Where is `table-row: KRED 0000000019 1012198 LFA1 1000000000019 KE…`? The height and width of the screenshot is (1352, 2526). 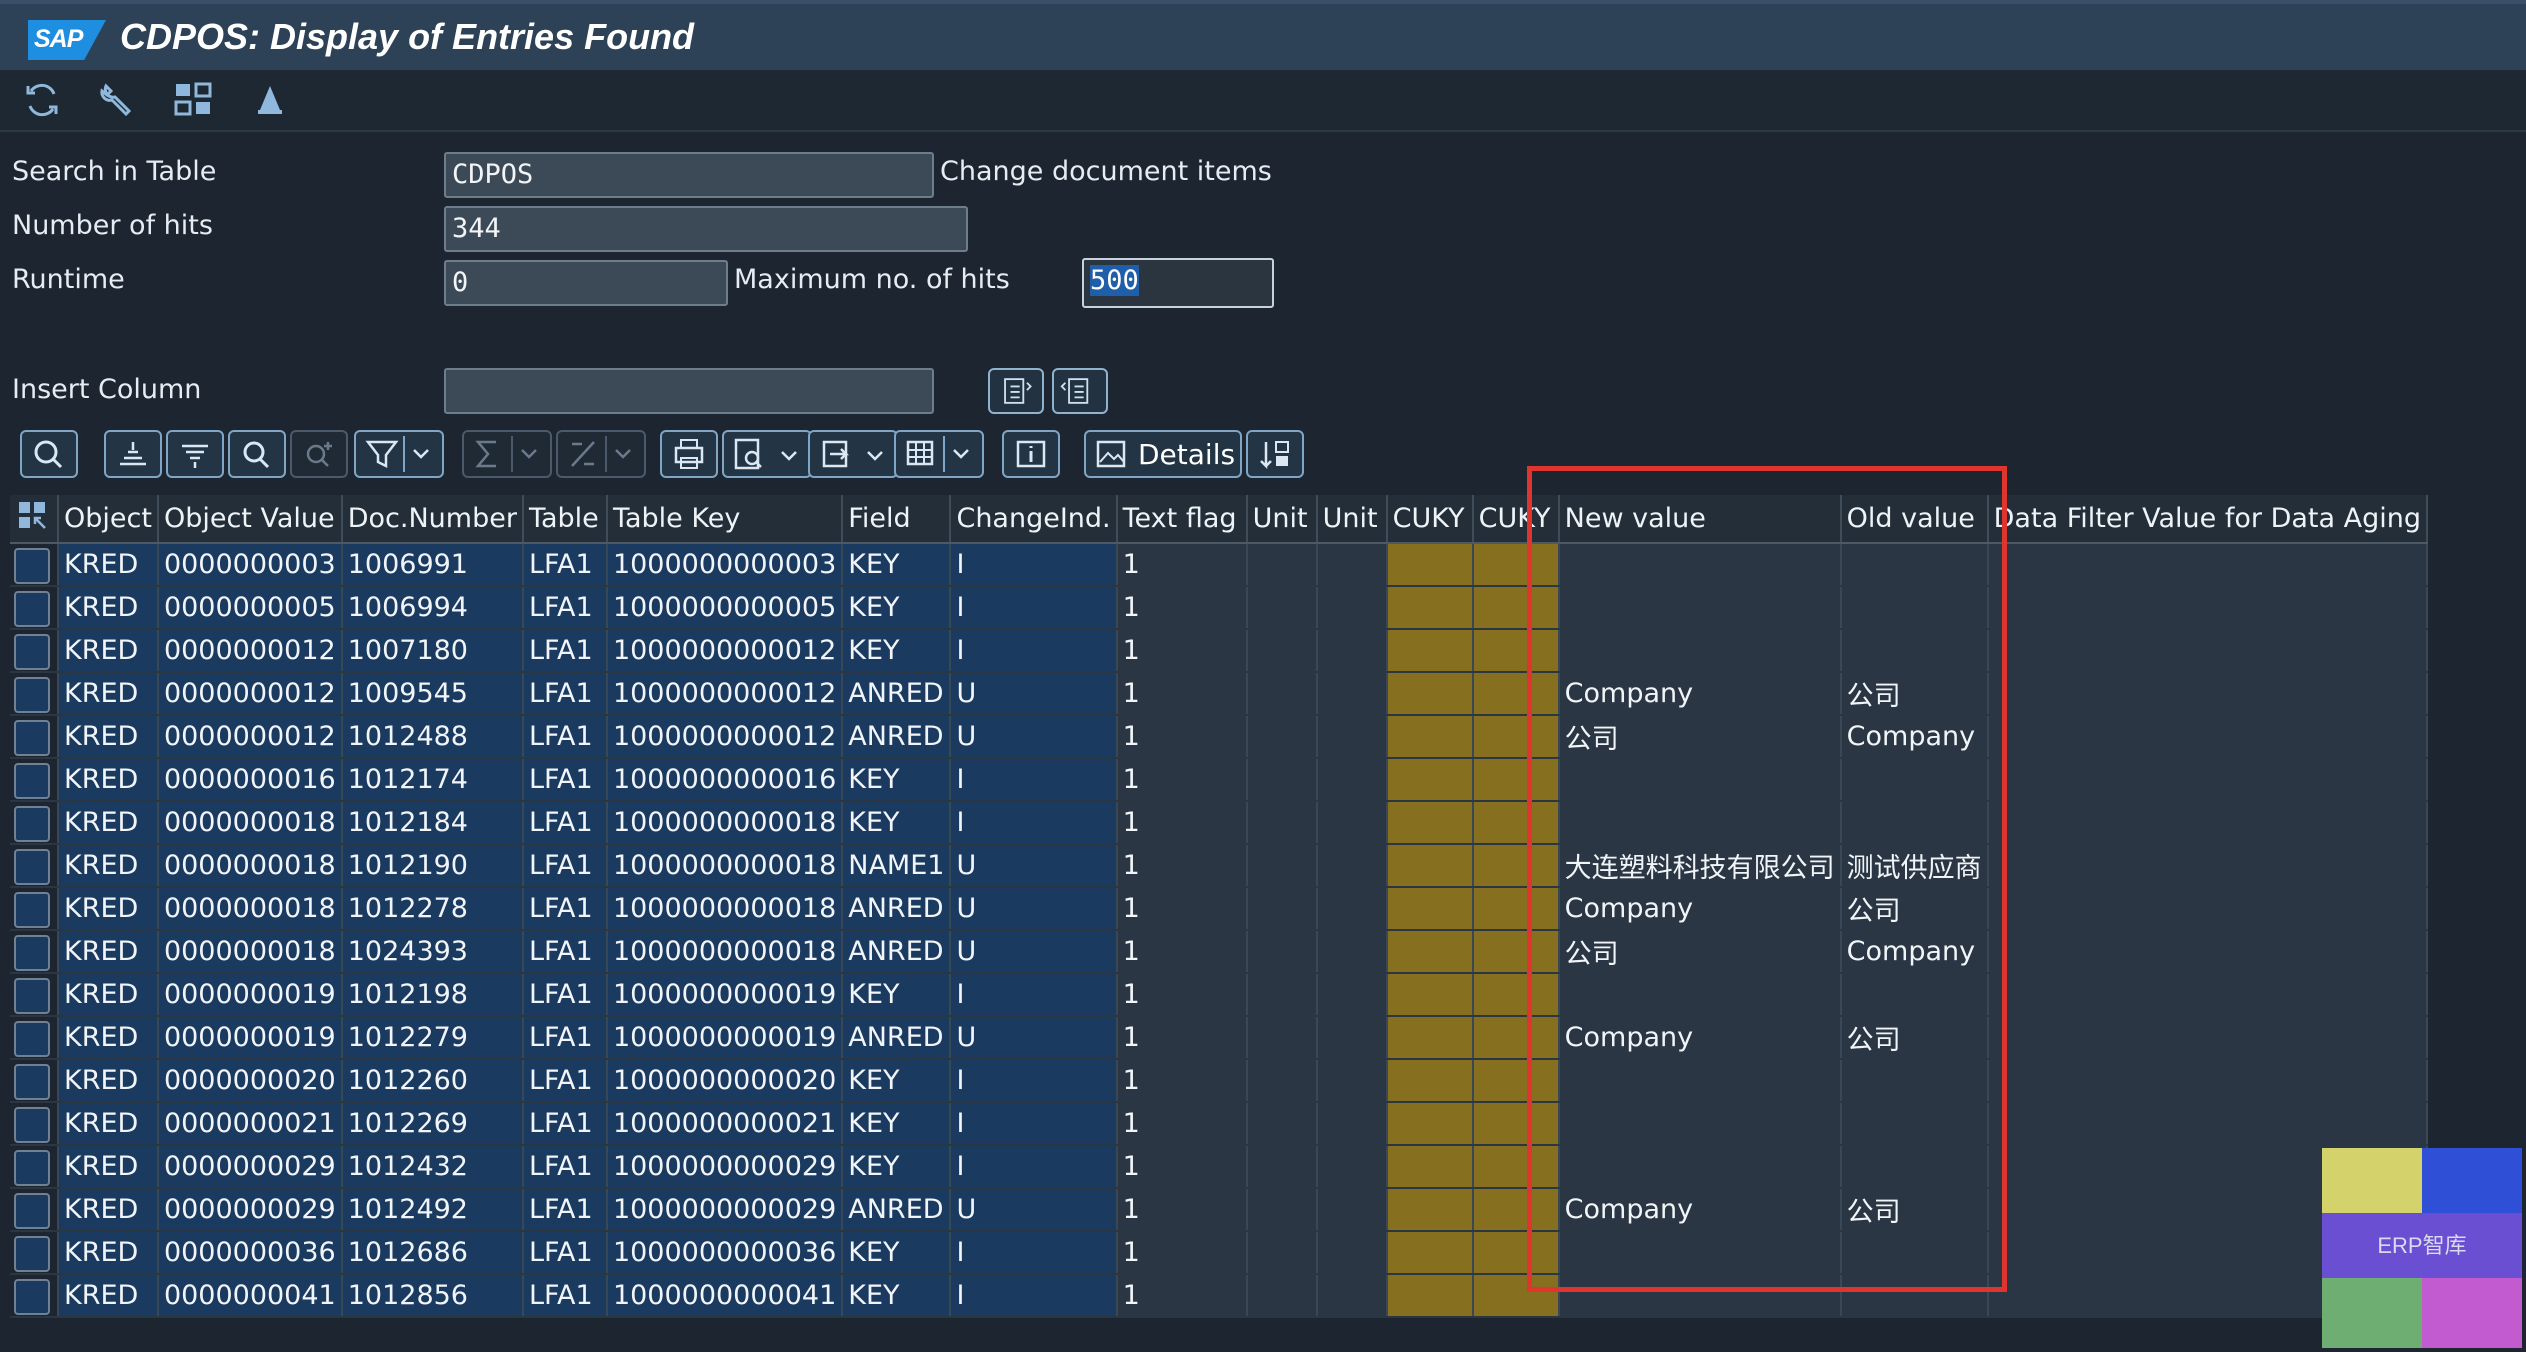
table-row: KRED 0000000019 1012198 LFA1 1000000000019 KE… is located at coordinates (1219, 995).